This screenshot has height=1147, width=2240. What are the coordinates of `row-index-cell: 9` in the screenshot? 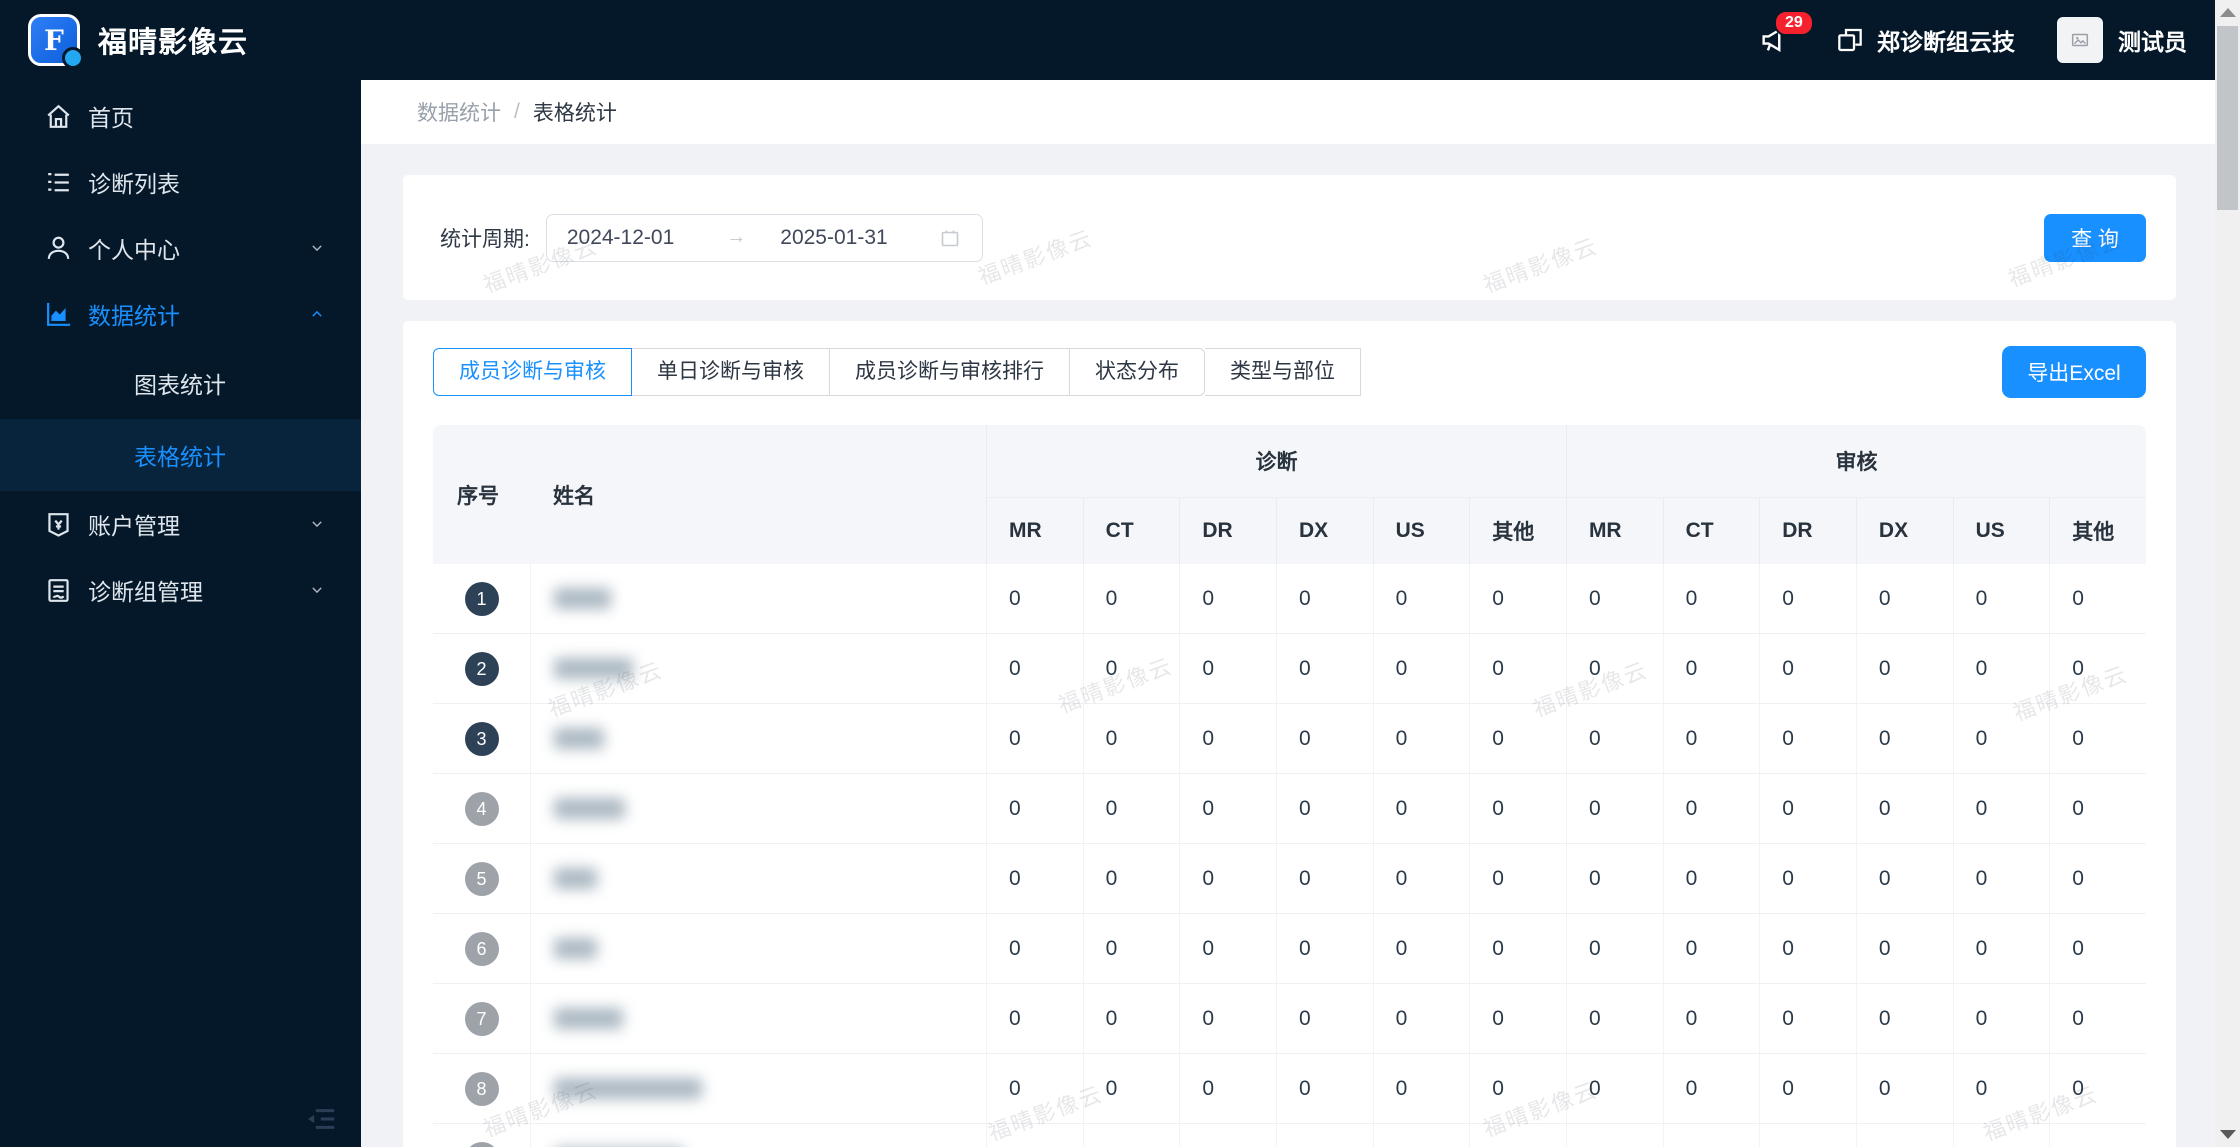 It's located at (481, 1135).